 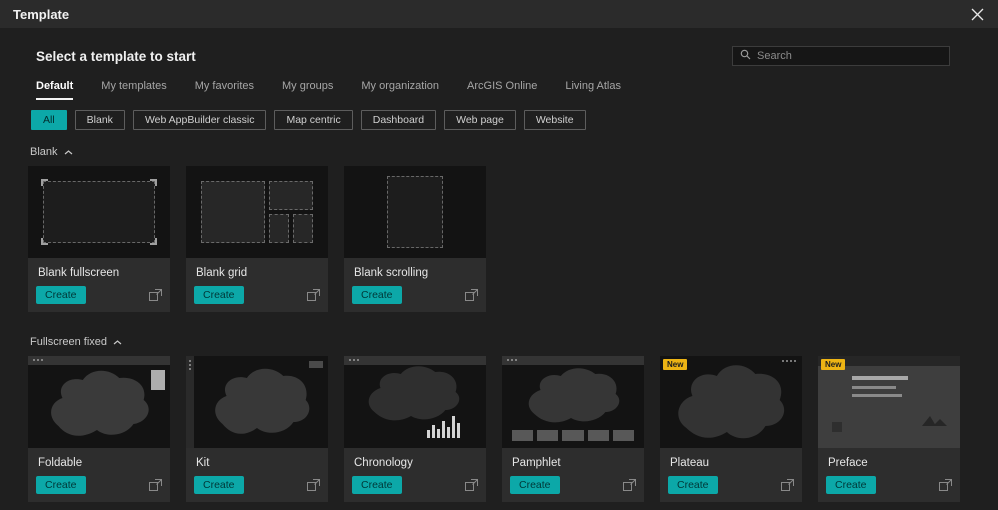 I want to click on card-plateau: New Plateau Create, so click(x=731, y=429).